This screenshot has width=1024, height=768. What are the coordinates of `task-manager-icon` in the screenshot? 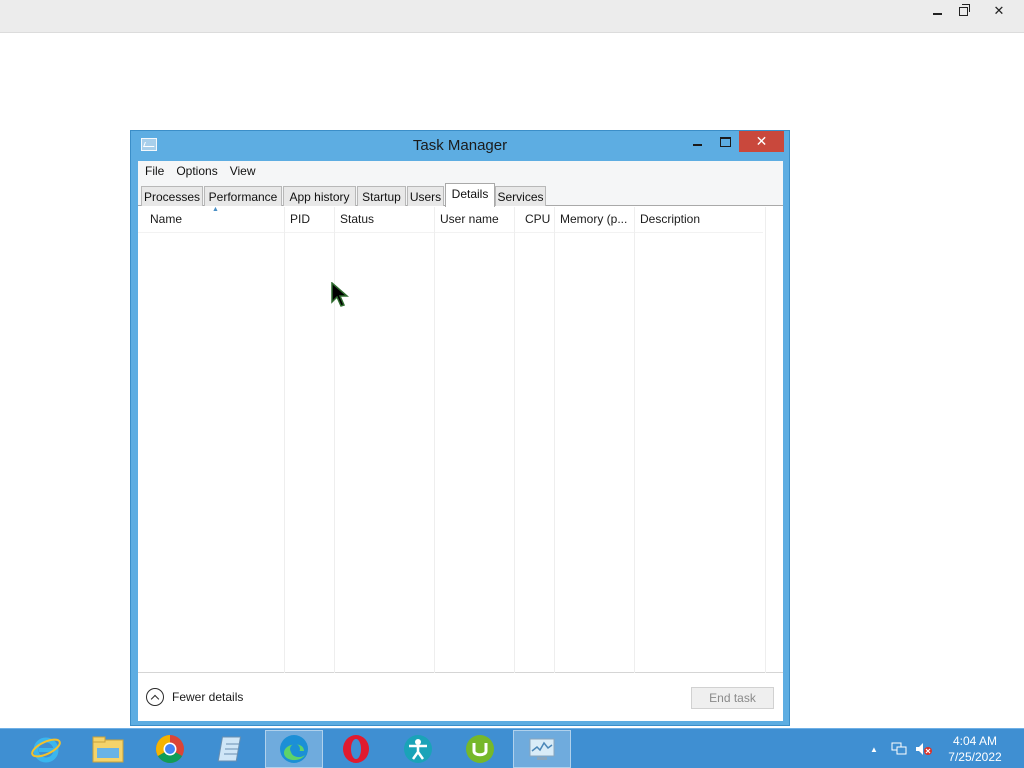 It's located at (542, 749).